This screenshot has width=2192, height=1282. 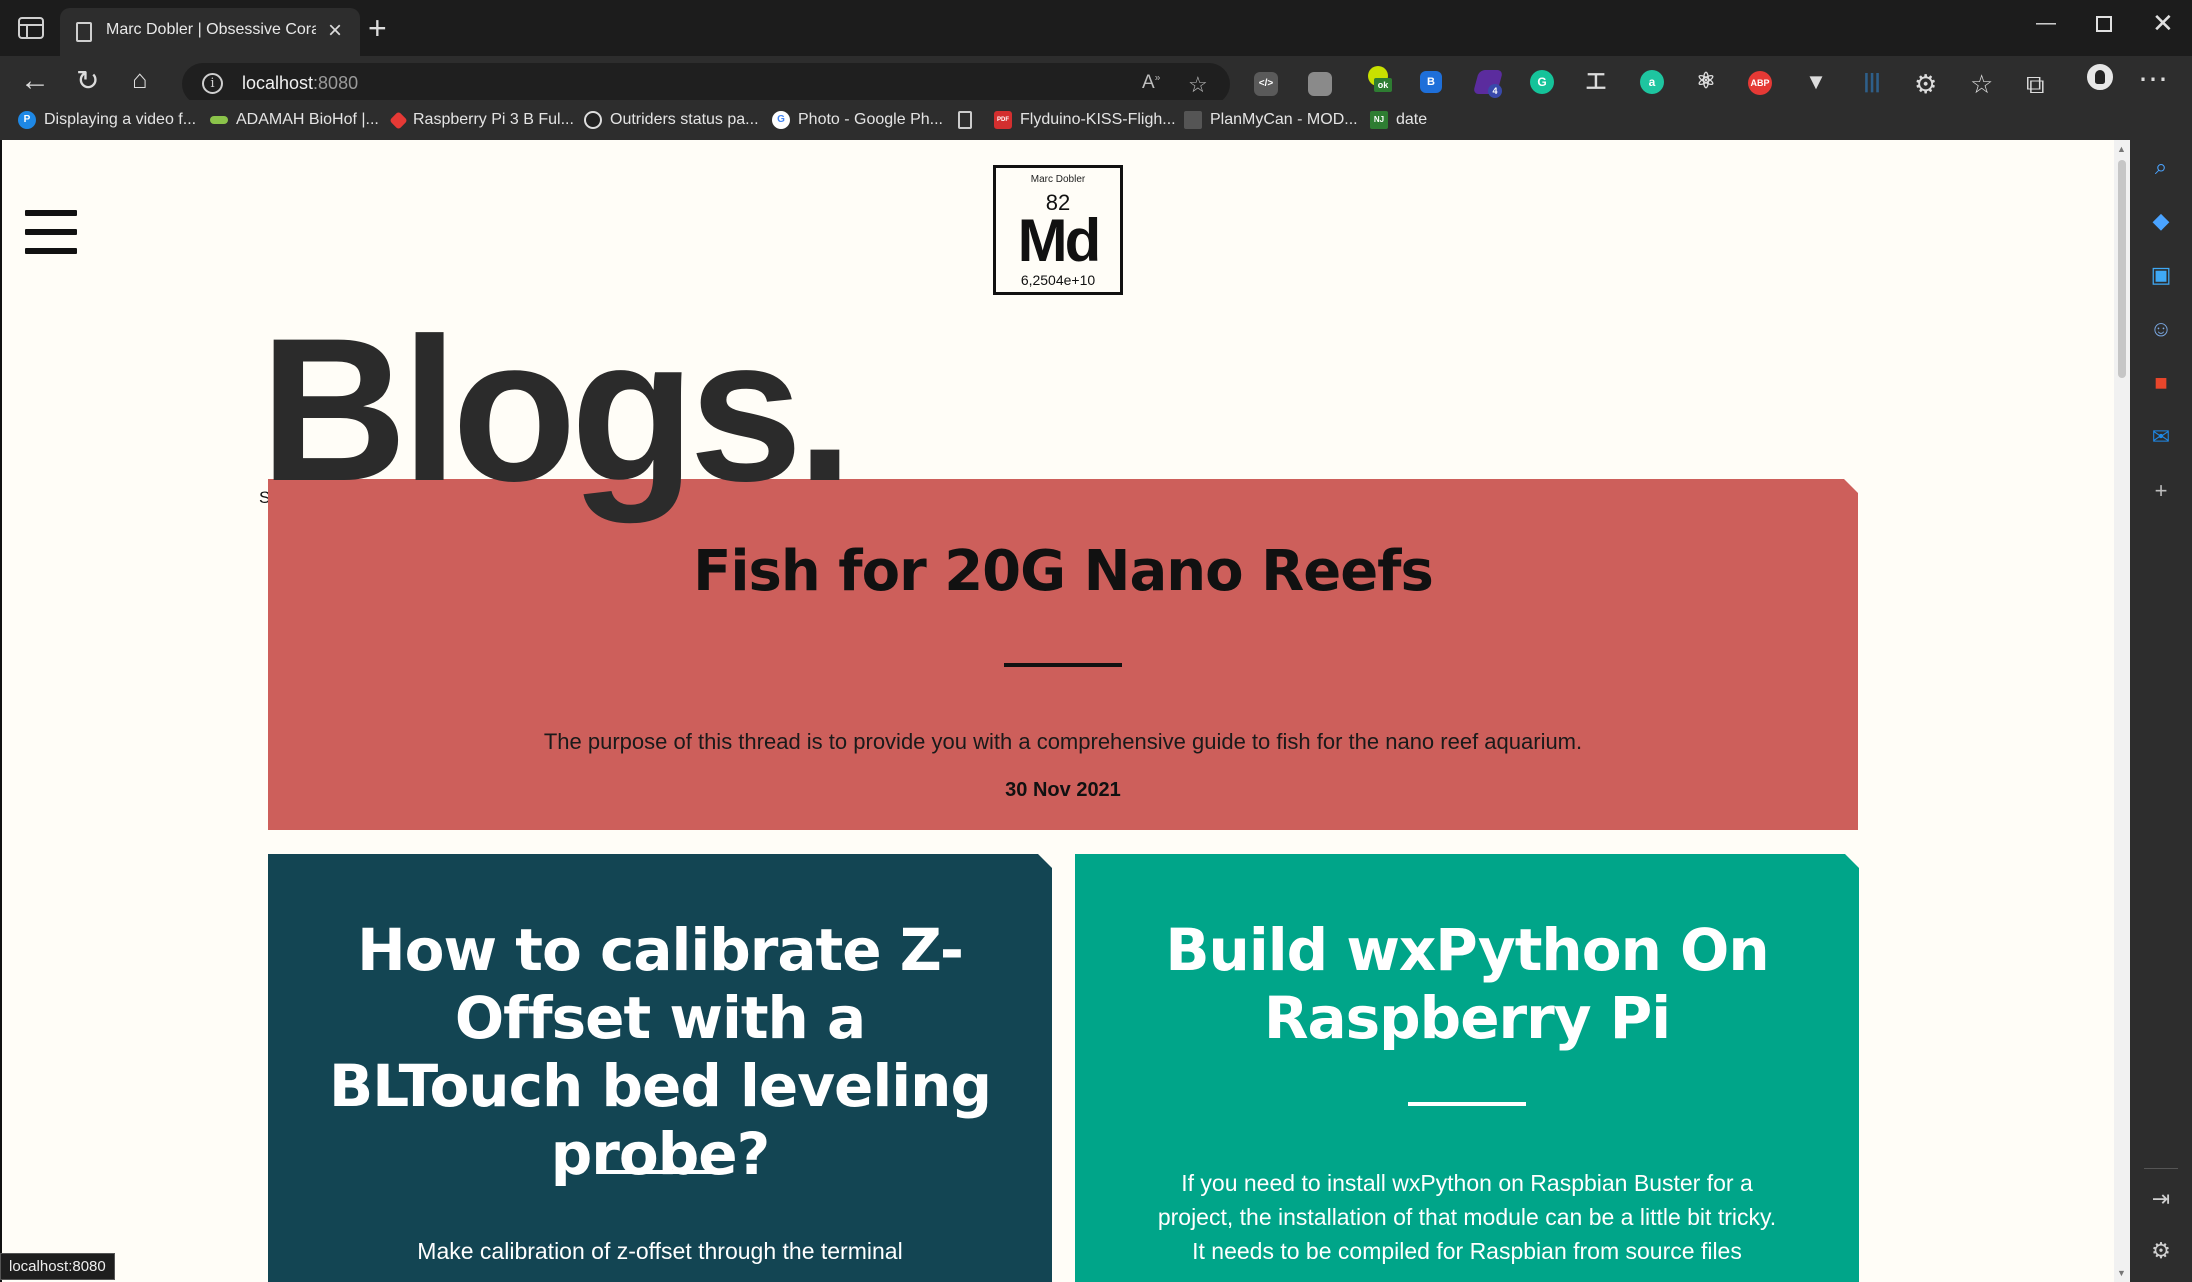 I want to click on scroll-thumb, so click(x=2122, y=269).